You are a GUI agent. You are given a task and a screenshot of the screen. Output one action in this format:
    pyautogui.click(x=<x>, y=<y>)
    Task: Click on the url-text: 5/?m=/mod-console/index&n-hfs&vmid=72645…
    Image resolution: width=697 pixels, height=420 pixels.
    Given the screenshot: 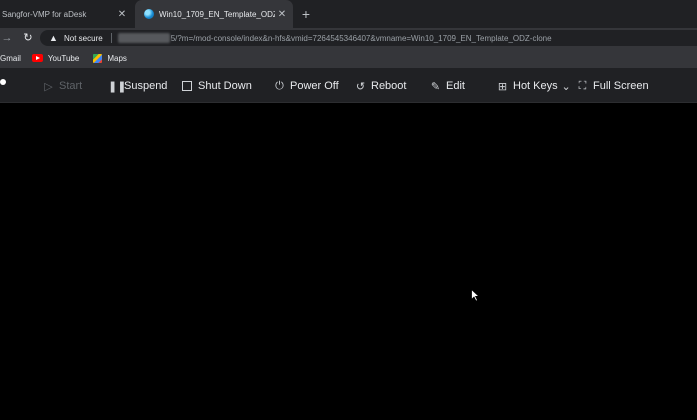 What is the action you would take?
    pyautogui.click(x=361, y=38)
    